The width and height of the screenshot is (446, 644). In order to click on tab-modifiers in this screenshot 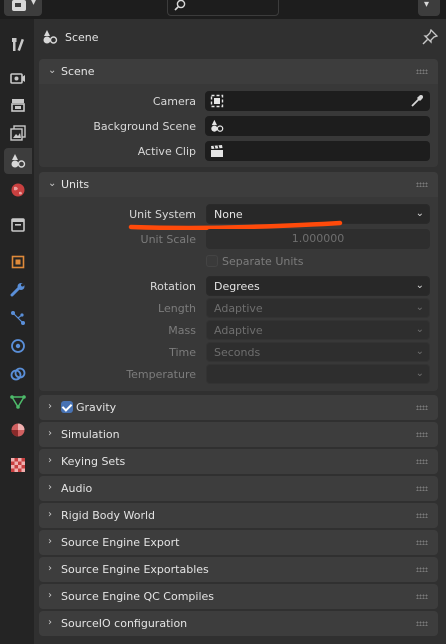, I will do `click(18, 290)`.